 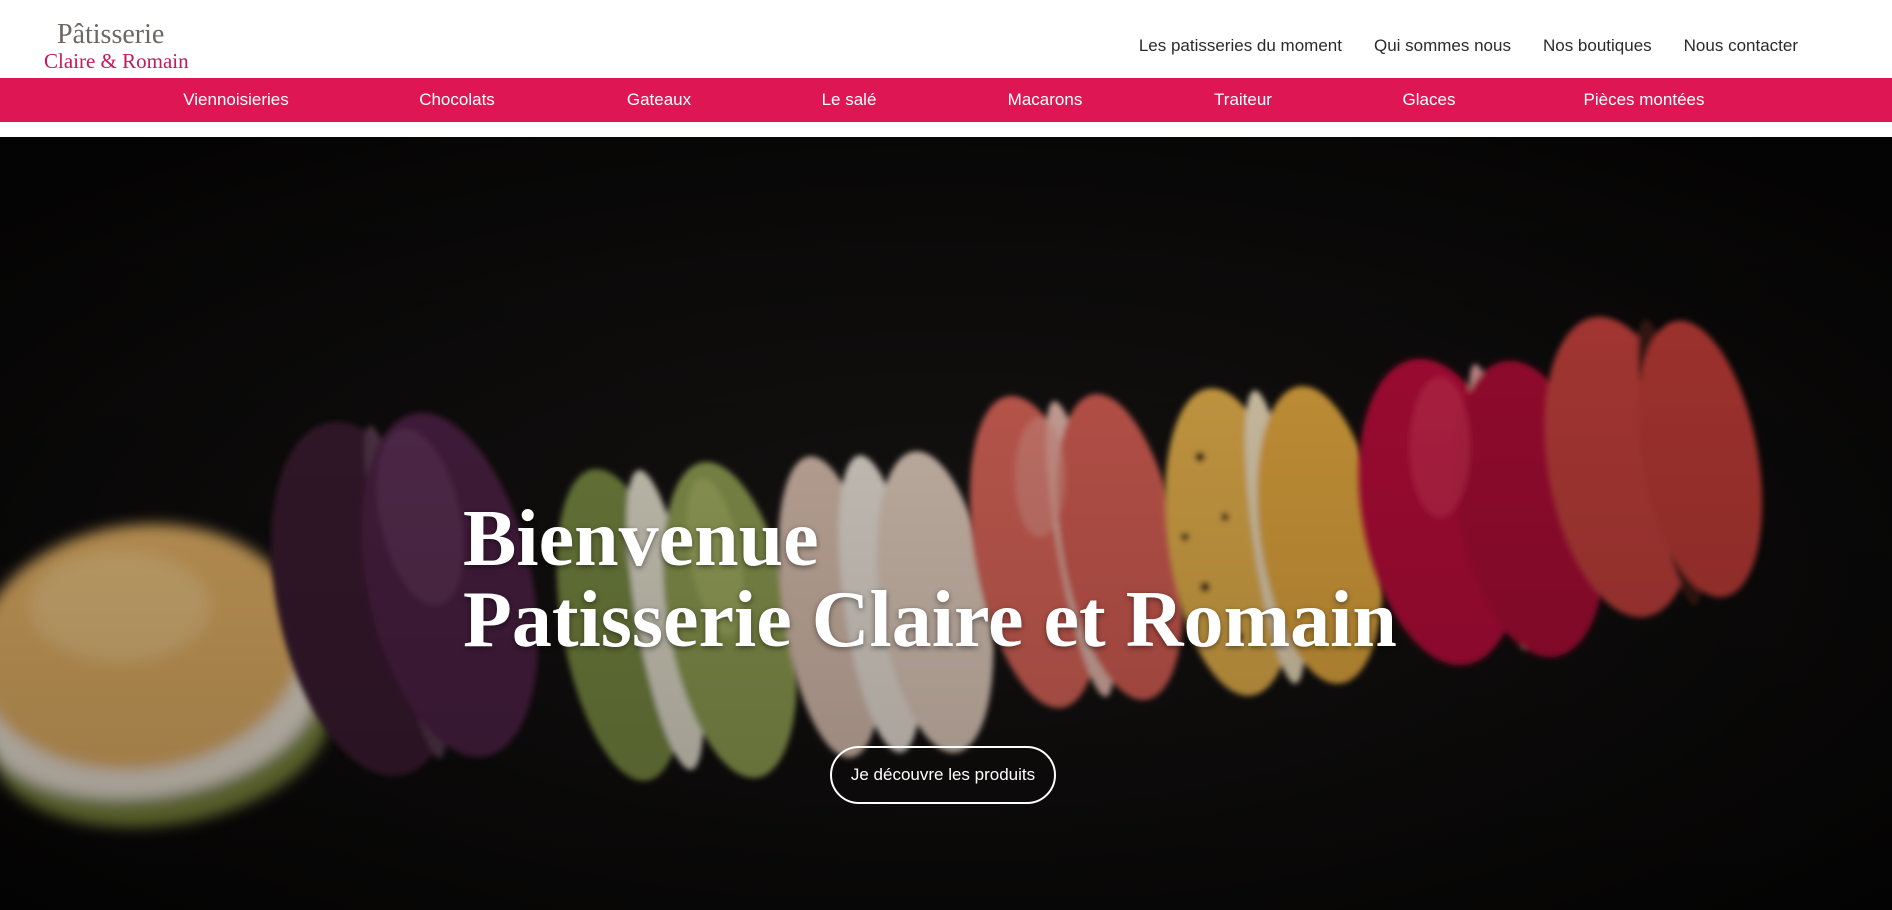 I want to click on logo-line-patisserie: Pâtisserie, so click(x=111, y=34).